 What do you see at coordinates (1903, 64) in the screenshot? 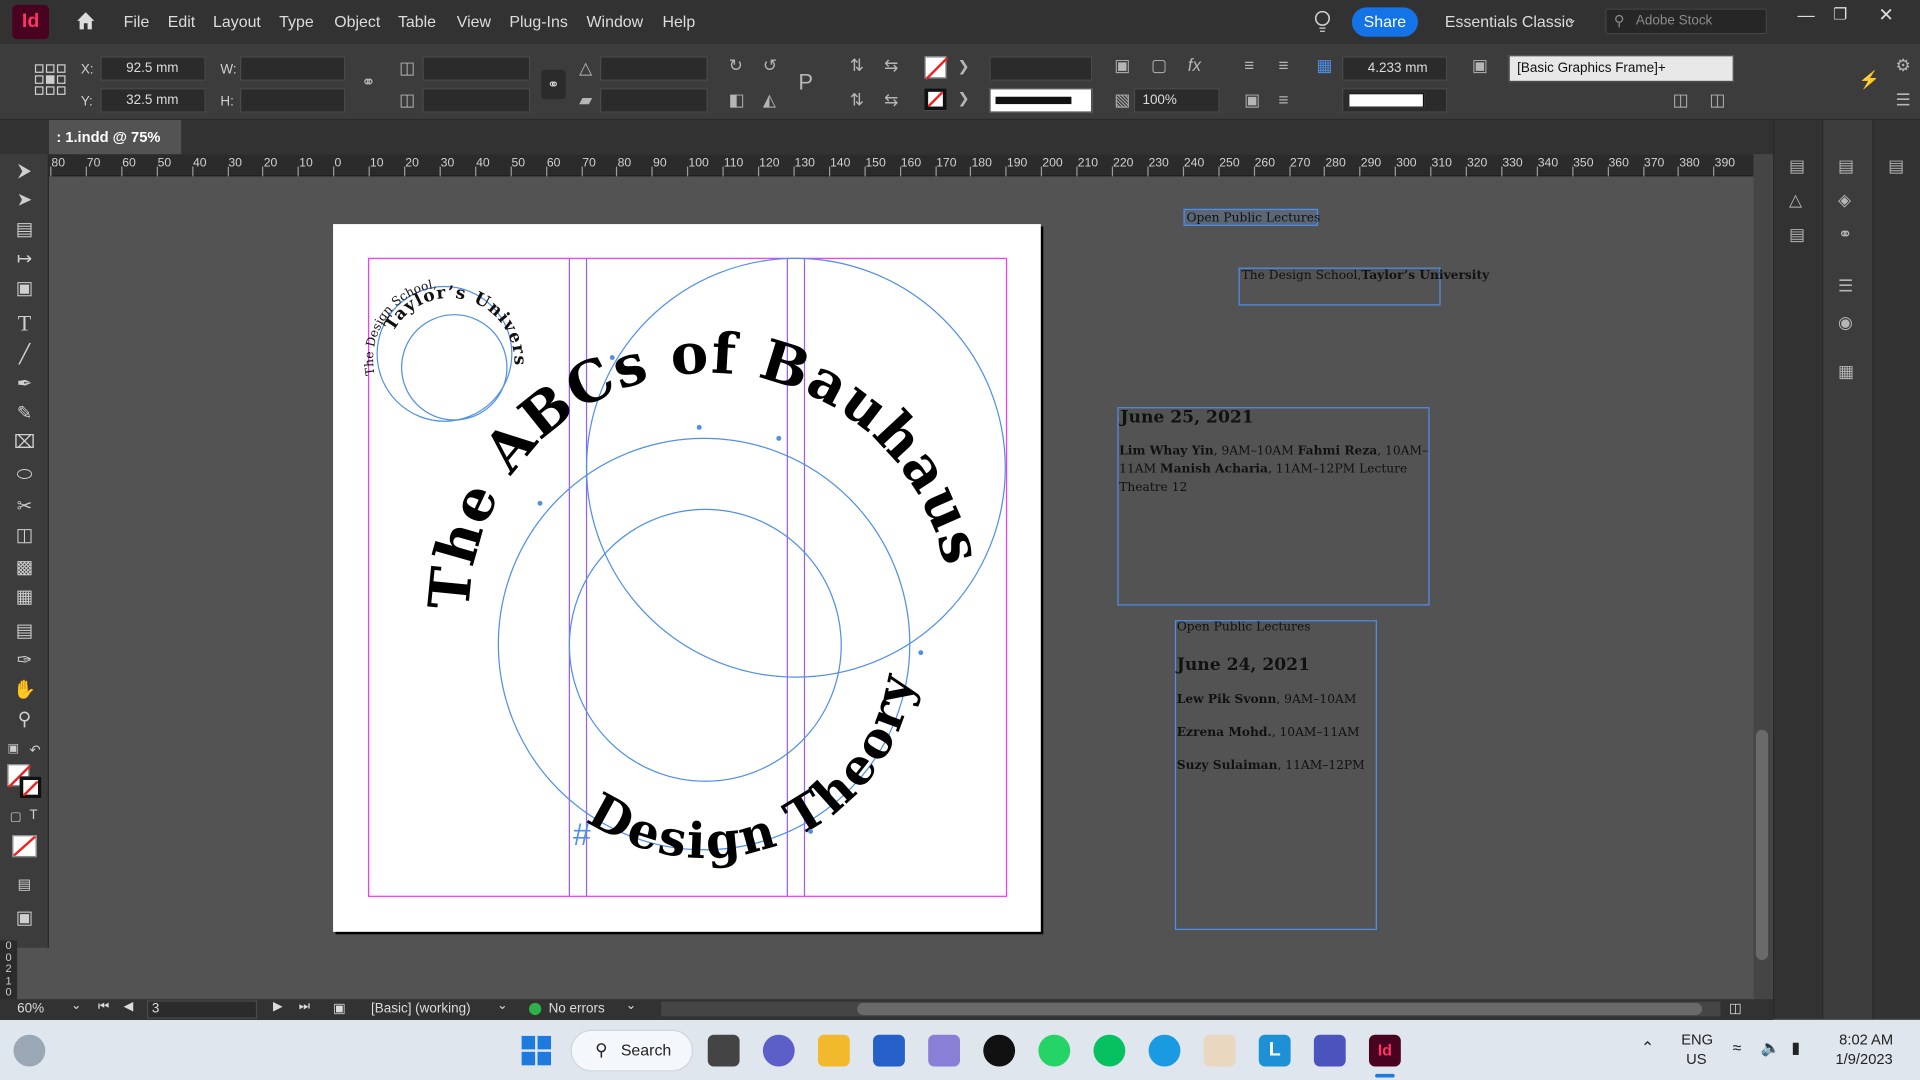
I see `gear-icon: ⚙` at bounding box center [1903, 64].